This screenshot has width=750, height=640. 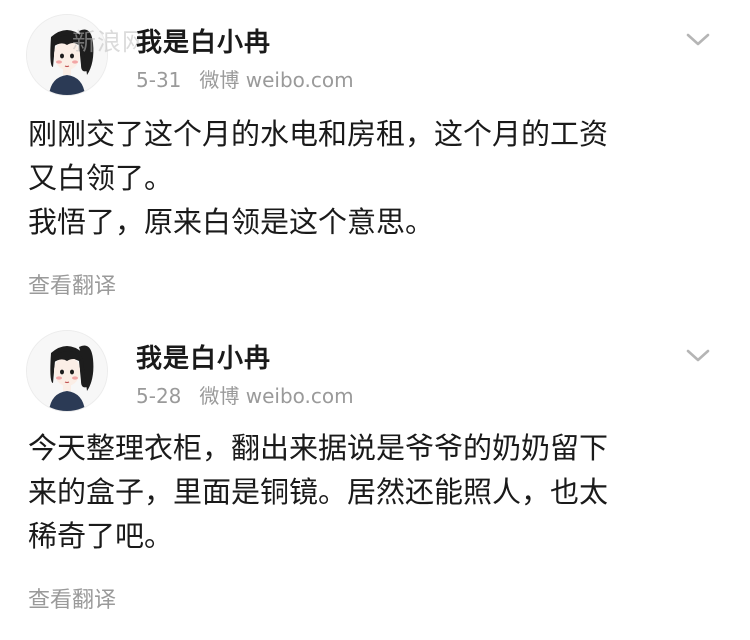 What do you see at coordinates (231, 222) in the screenshot?
I see `content-line: 我悟了，原来白领是这个意思。` at bounding box center [231, 222].